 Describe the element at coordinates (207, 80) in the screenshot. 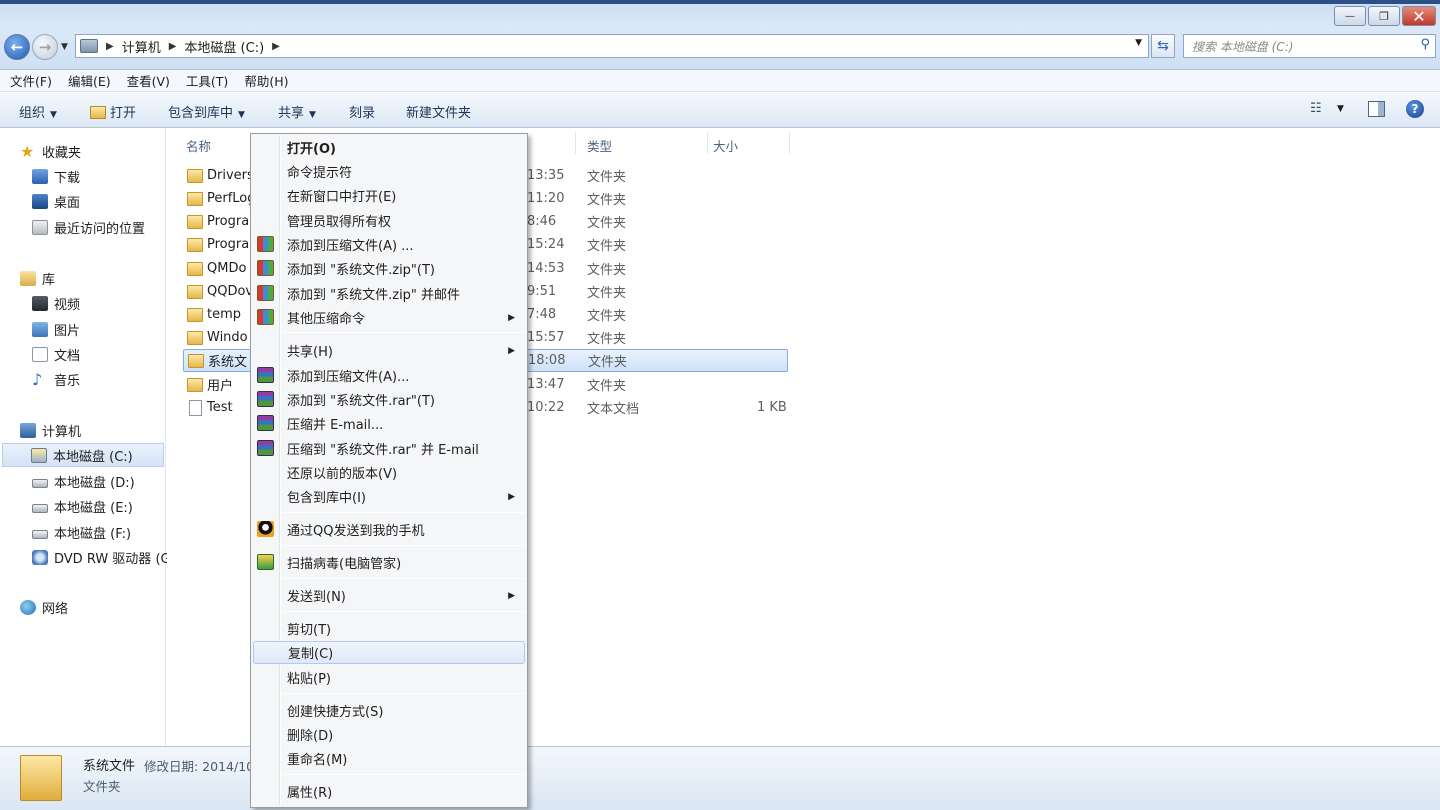

I see `menu-tools: 工具(T)` at that location.